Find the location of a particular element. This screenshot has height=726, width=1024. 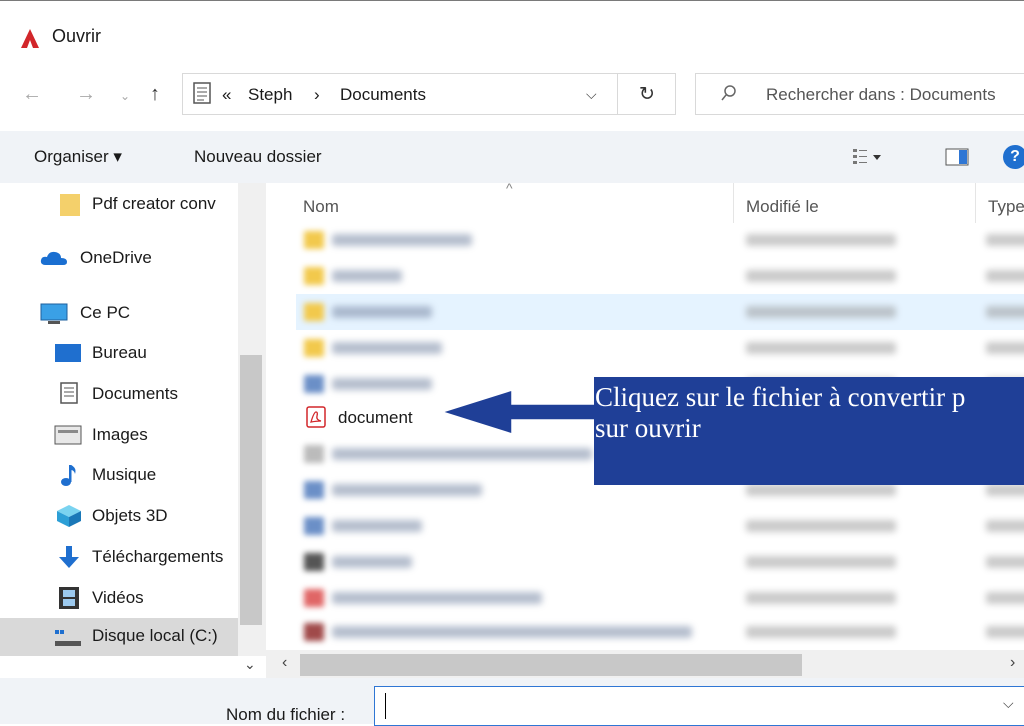

sidebar-item-videos: Vidéos is located at coordinates (119, 598).